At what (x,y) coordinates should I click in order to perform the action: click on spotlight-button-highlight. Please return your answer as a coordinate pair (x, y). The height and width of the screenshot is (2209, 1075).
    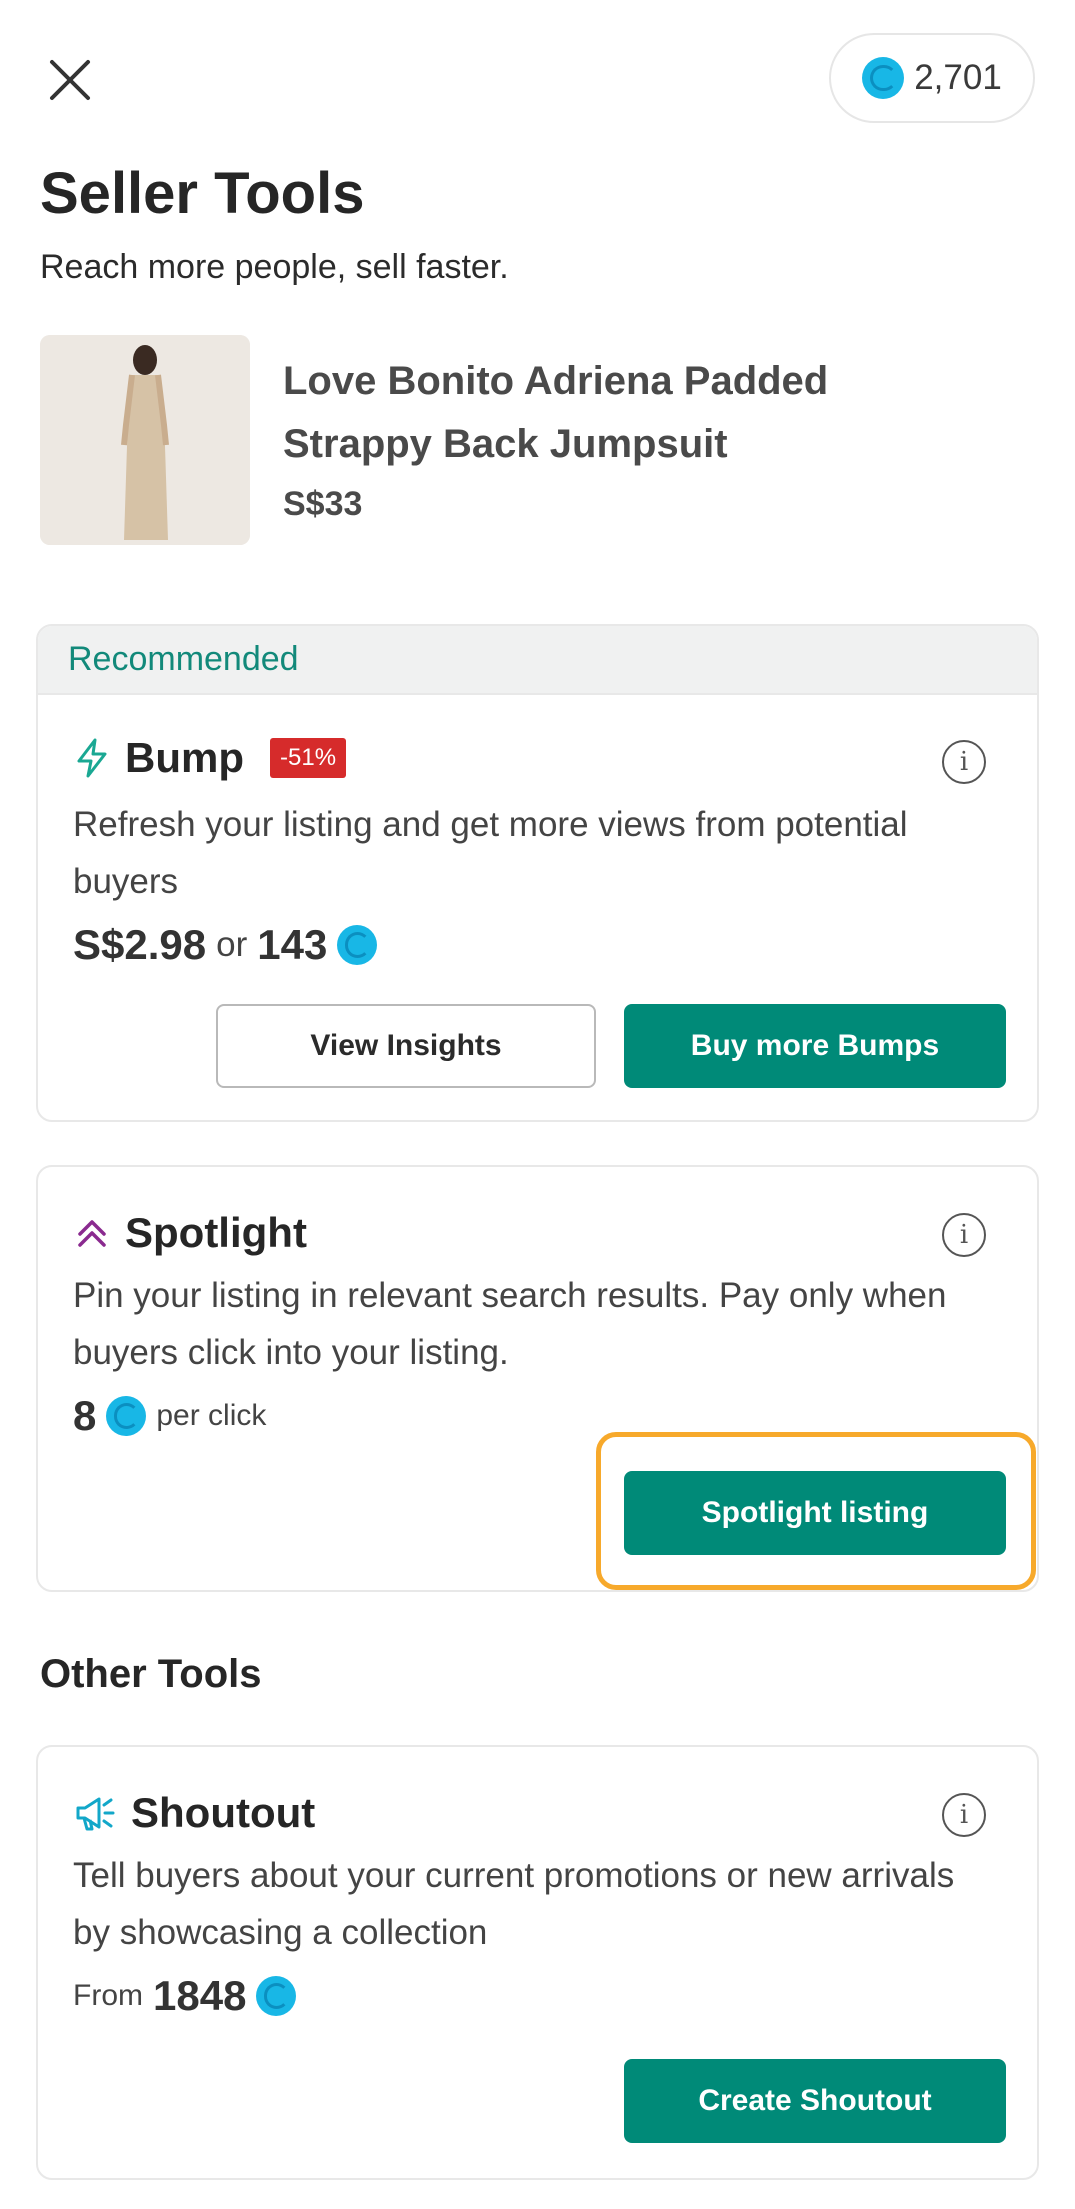
    Looking at the image, I should click on (816, 1511).